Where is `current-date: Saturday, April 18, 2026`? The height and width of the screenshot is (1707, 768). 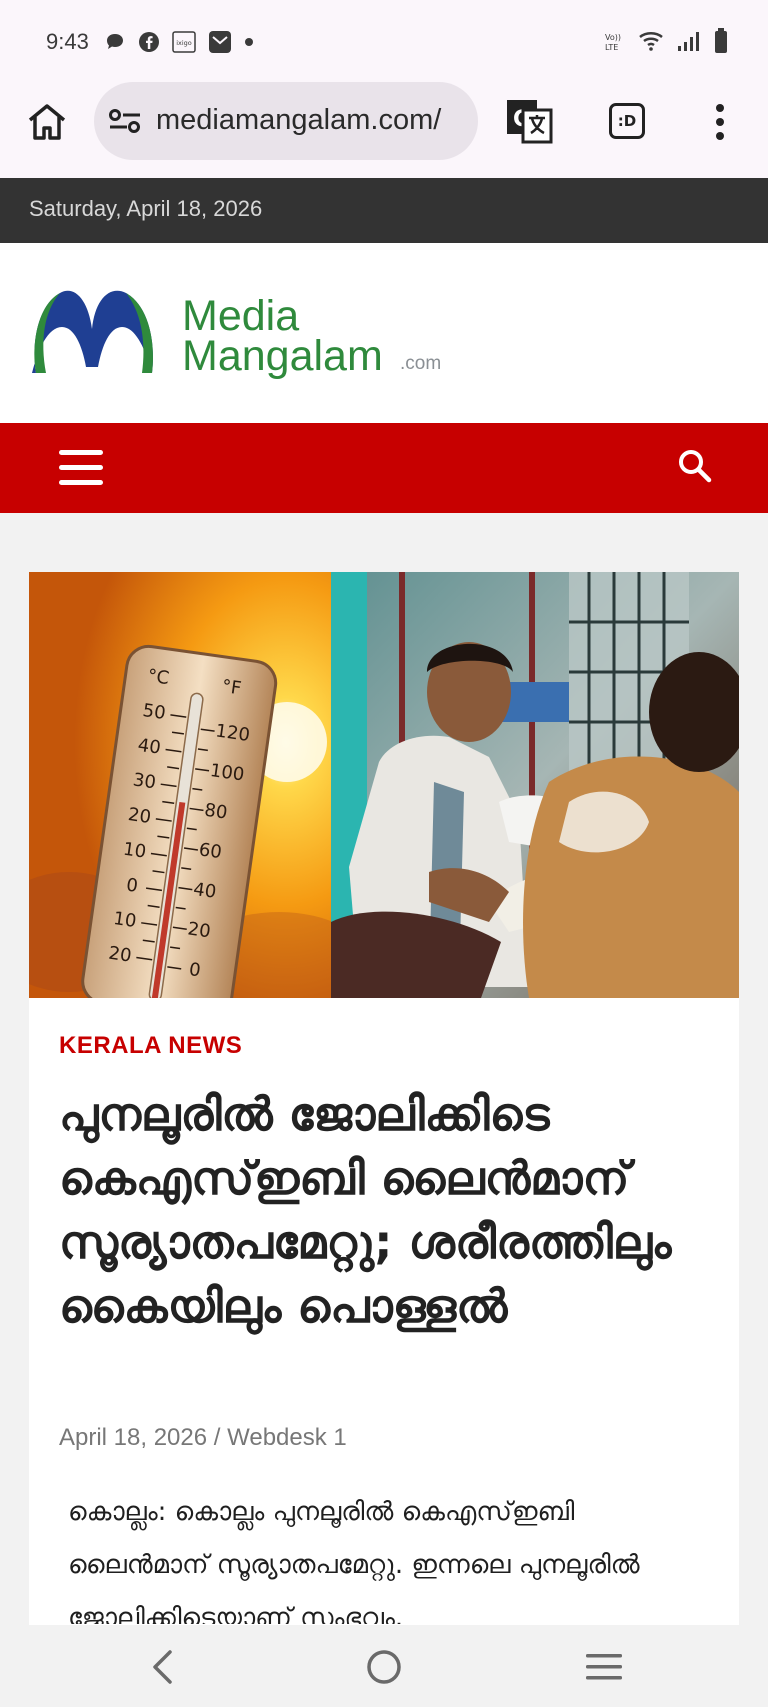
current-date: Saturday, April 18, 2026 is located at coordinates (146, 208).